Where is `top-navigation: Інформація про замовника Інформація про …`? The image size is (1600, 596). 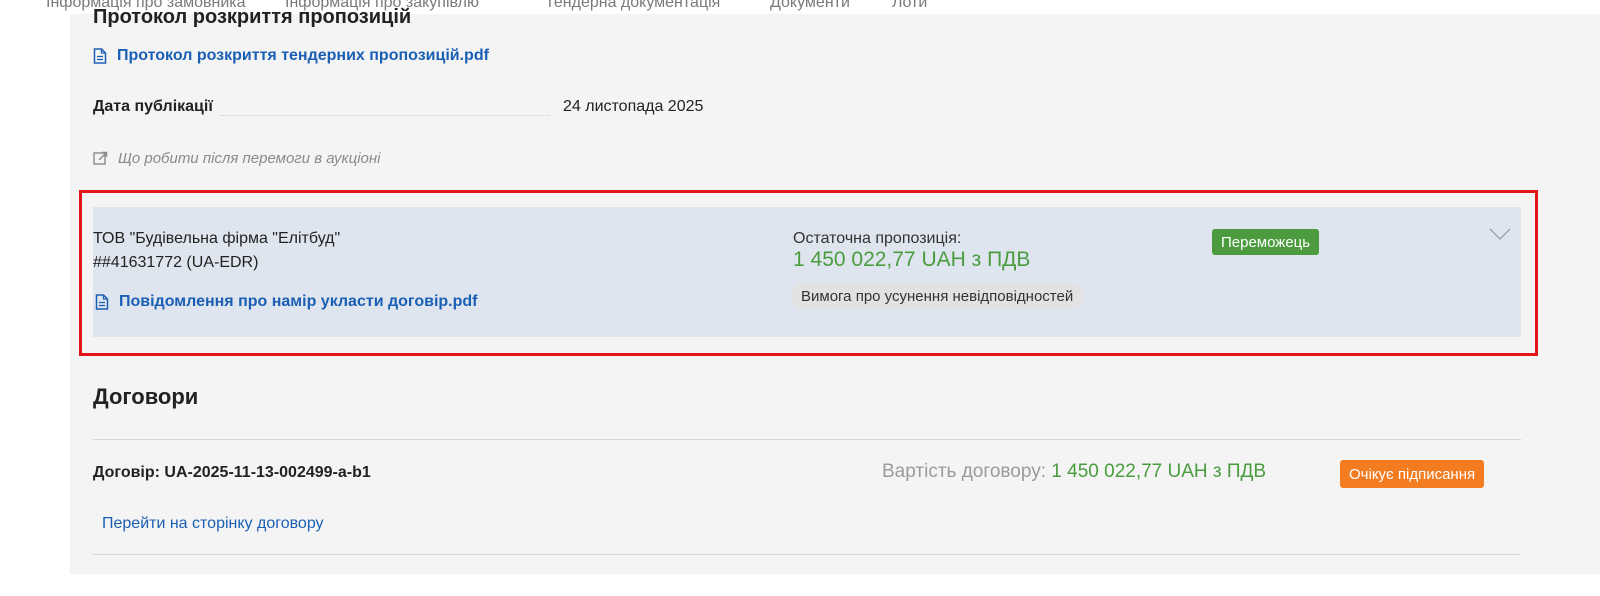
top-navigation: Інформація про замовника Інформація про … is located at coordinates (800, 7).